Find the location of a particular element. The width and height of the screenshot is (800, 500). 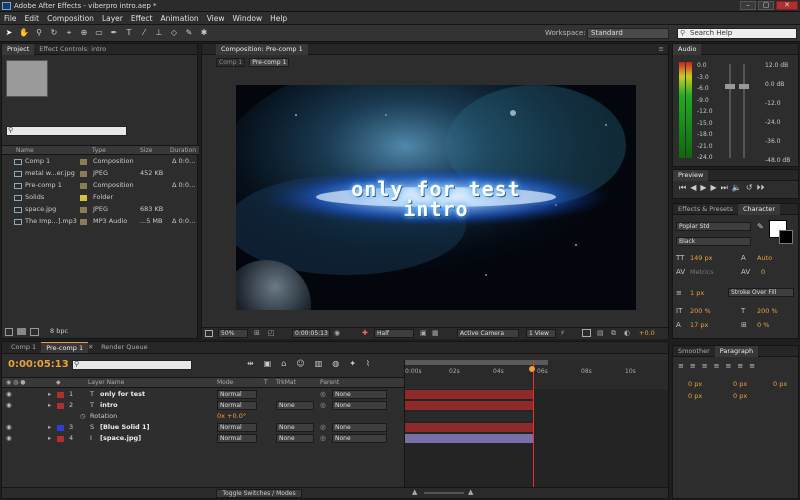

eyedropper-icon: ✎ is located at coordinates (760, 226).